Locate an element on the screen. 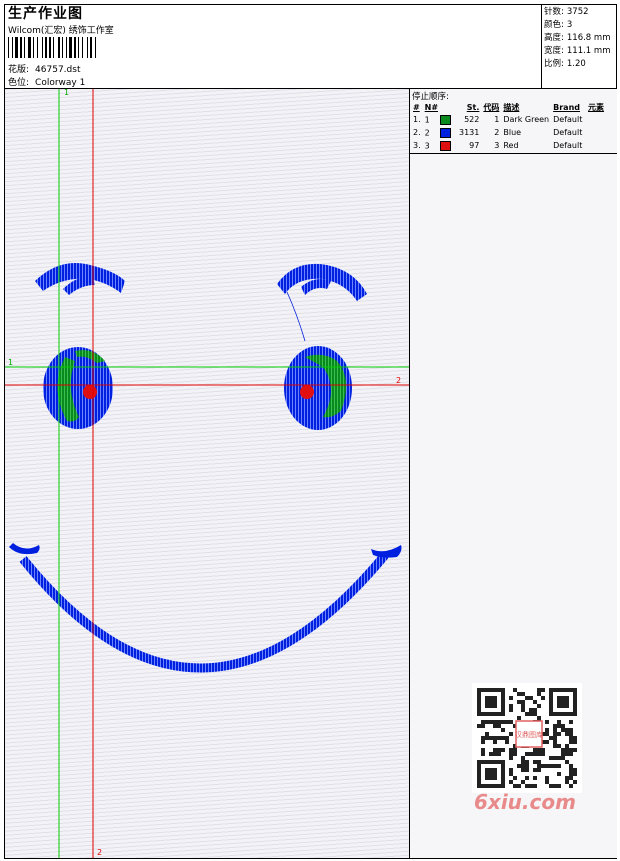 This screenshot has height=861, width=620. col-desc: 描述 is located at coordinates (511, 107).